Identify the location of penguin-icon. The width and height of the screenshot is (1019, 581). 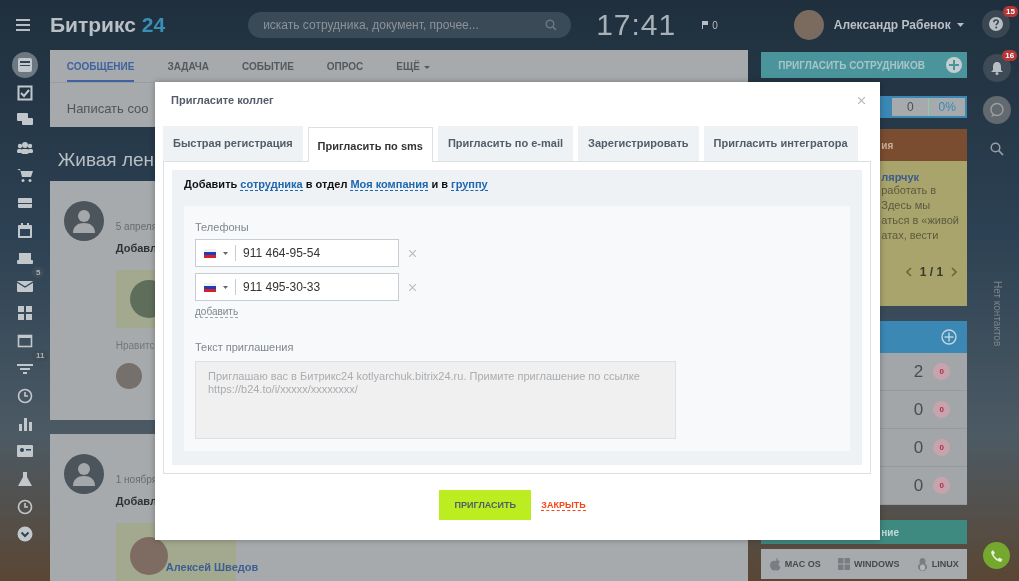
(922, 564).